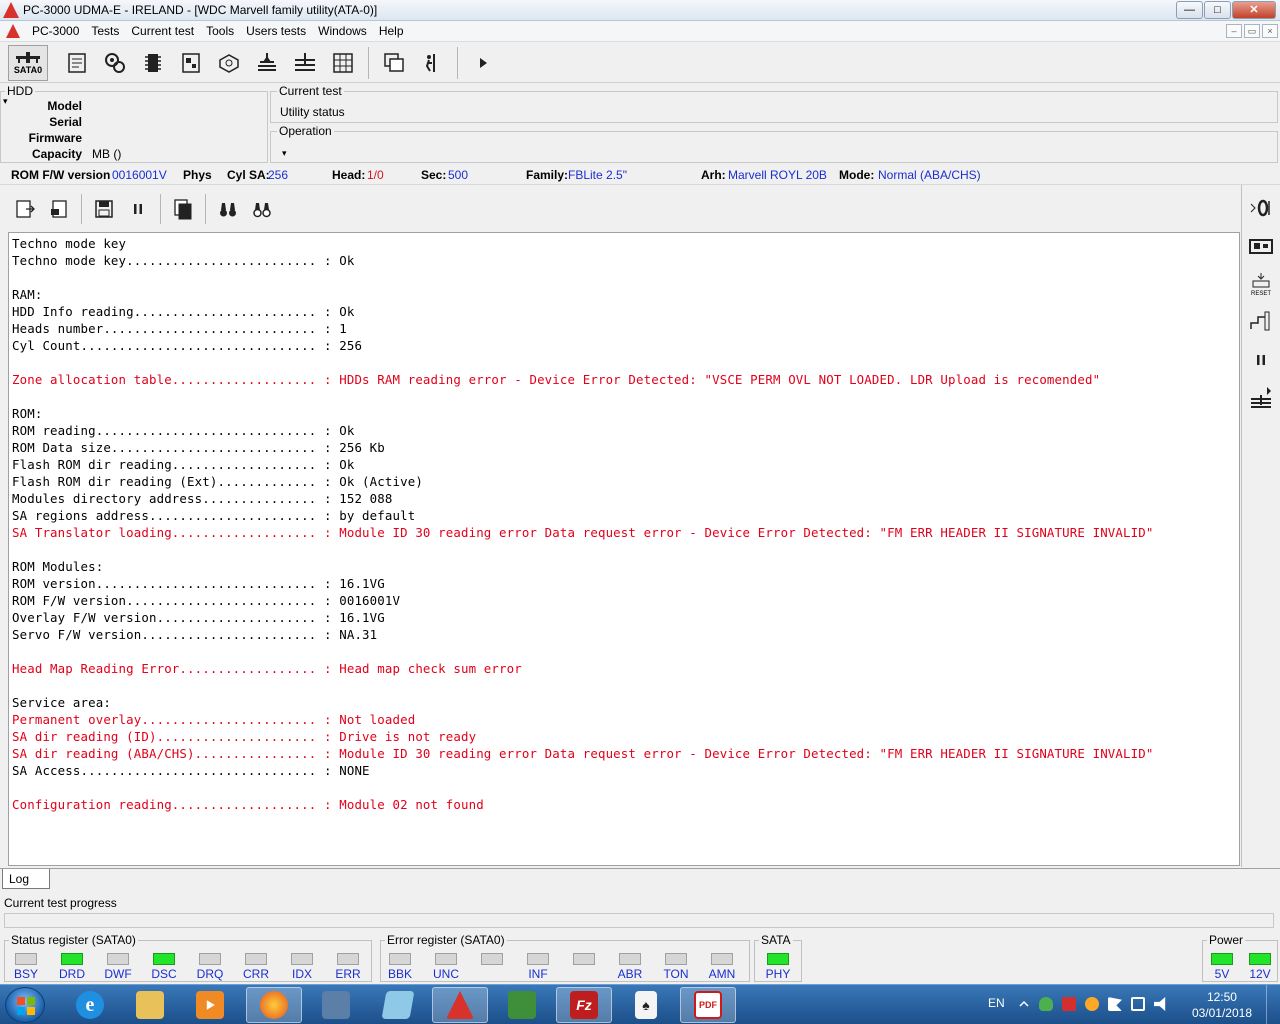 The width and height of the screenshot is (1280, 1024). What do you see at coordinates (25, 1005) in the screenshot?
I see `start-button` at bounding box center [25, 1005].